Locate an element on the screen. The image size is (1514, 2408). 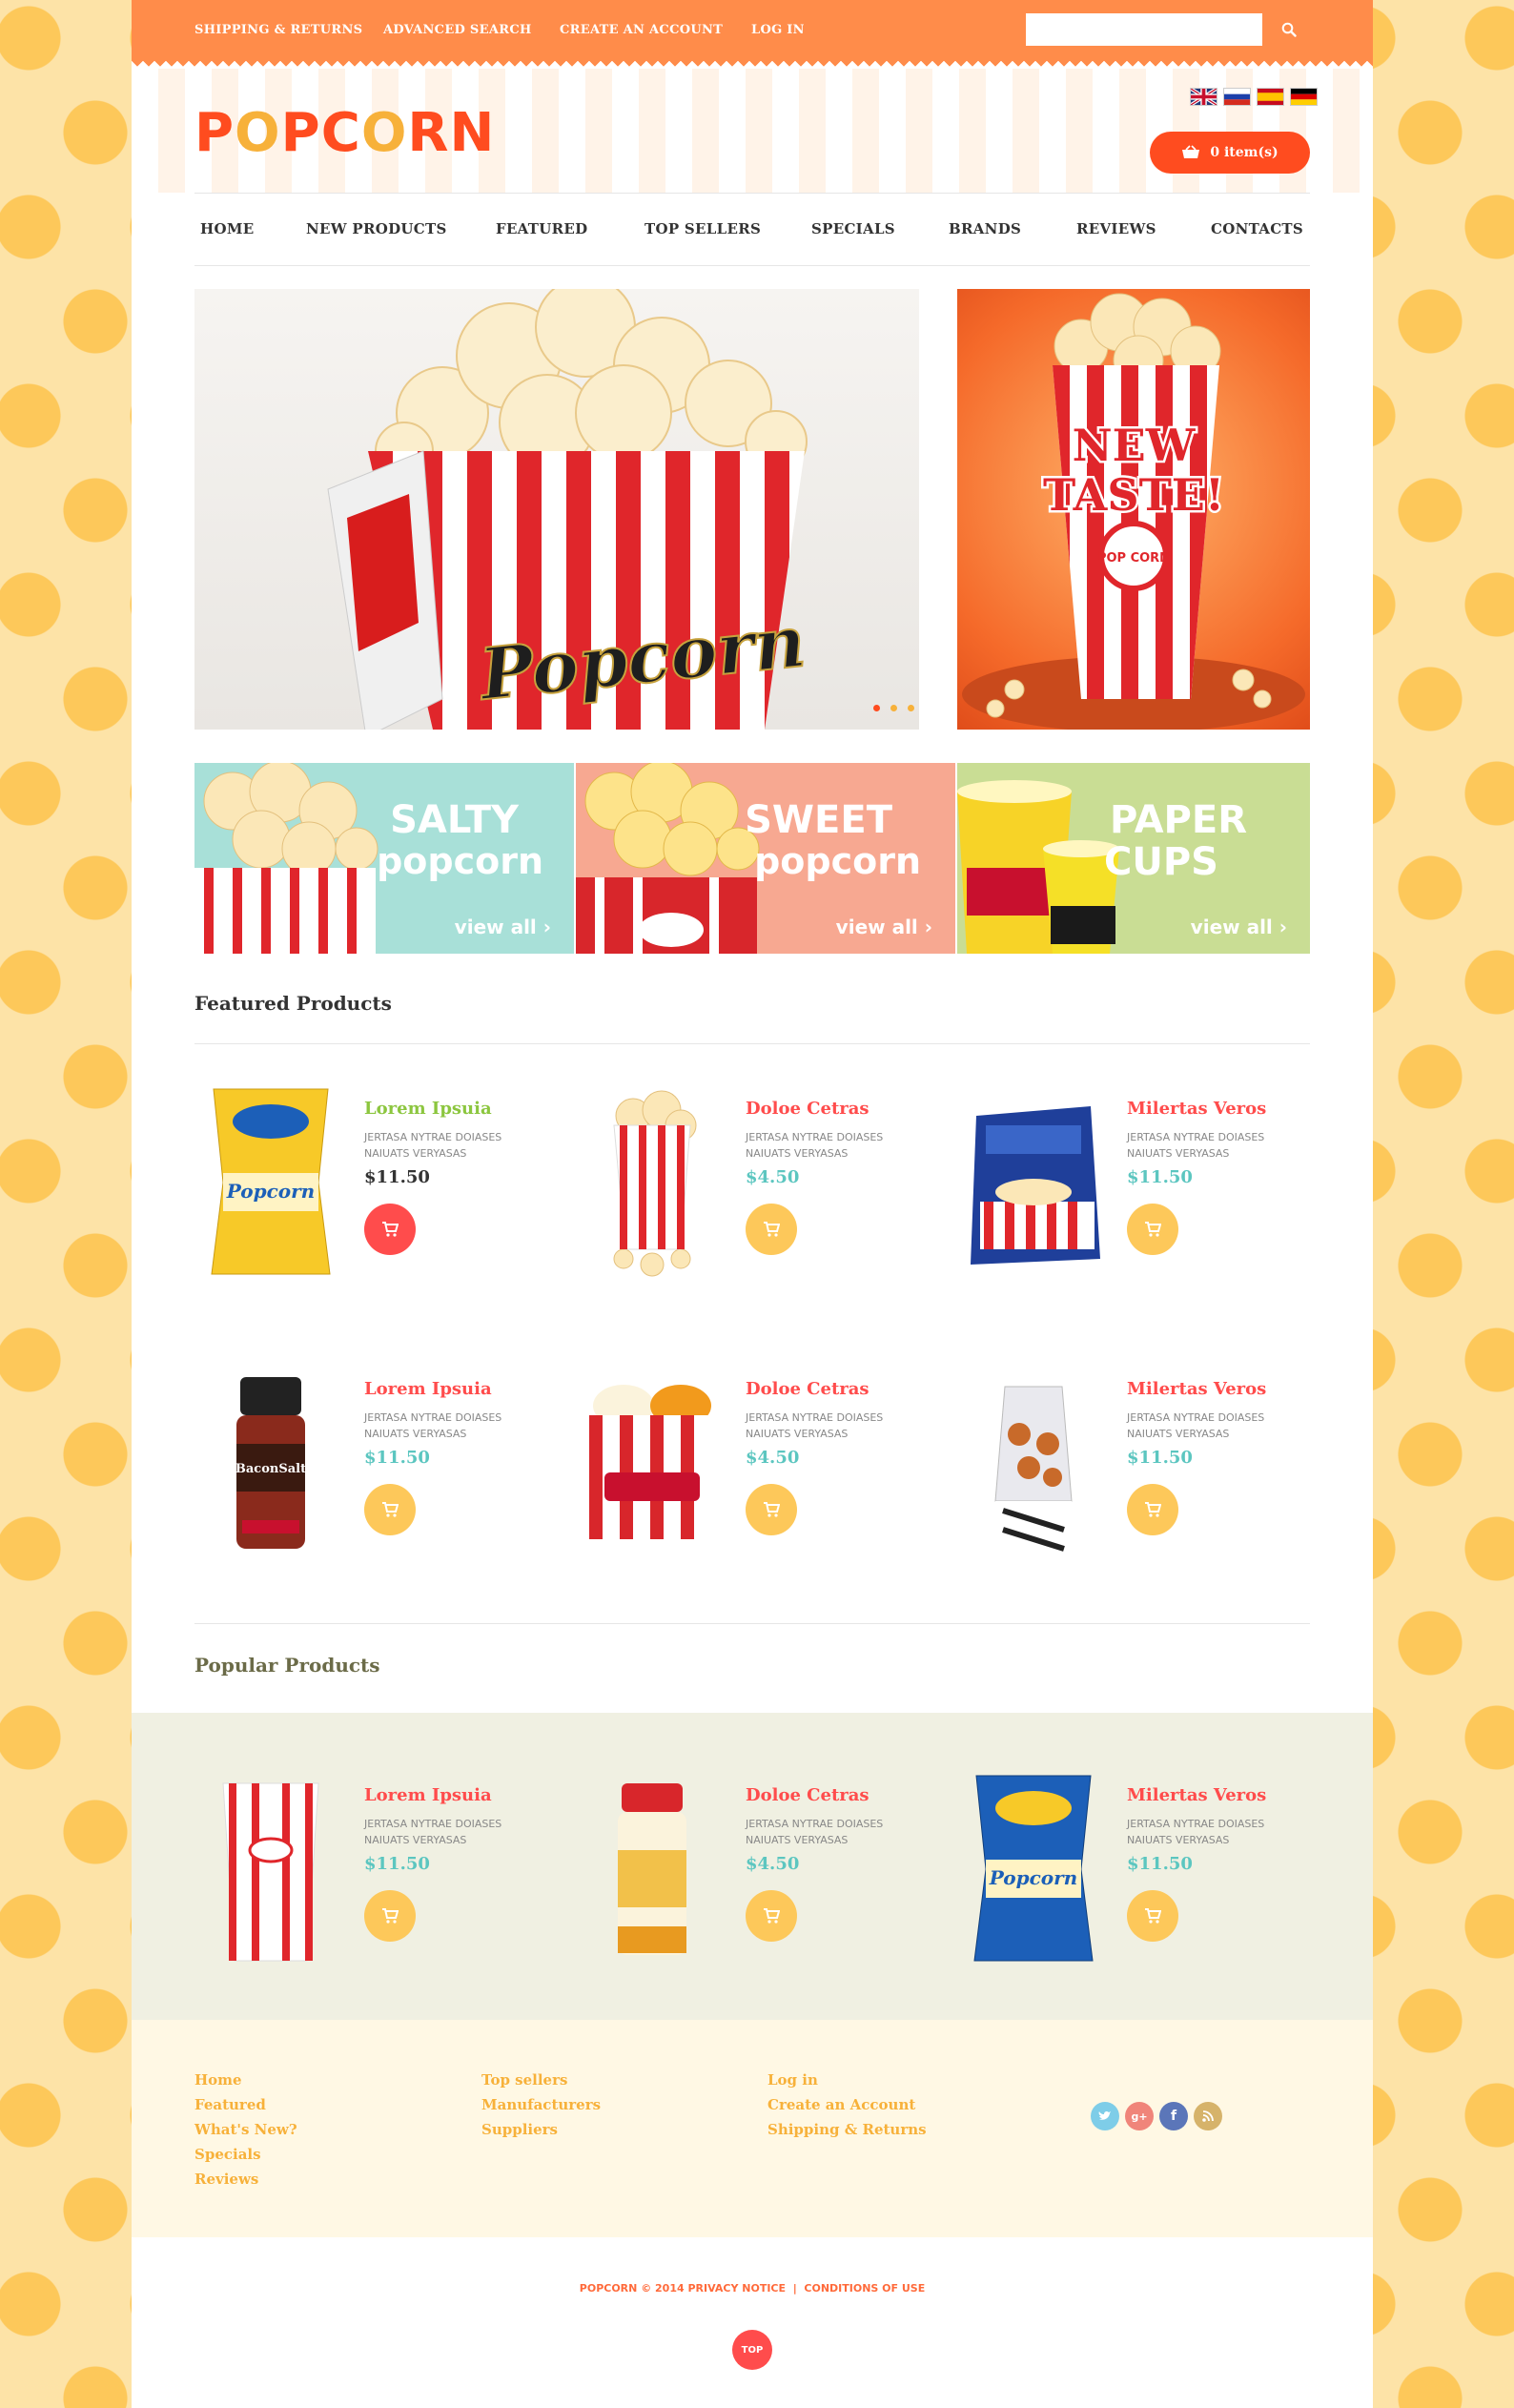
nav-contacts: Contacts is located at coordinates (1257, 228).